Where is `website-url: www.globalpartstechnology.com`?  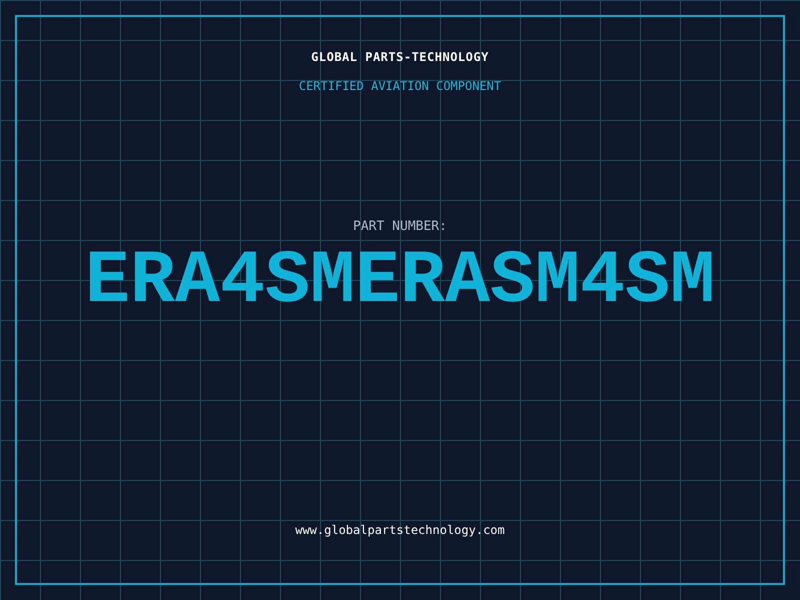
website-url: www.globalpartstechnology.com is located at coordinates (400, 530).